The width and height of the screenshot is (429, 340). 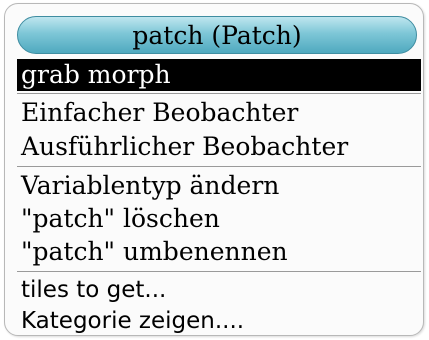 I want to click on menu-title-bar: patch (Patch), so click(x=217, y=35).